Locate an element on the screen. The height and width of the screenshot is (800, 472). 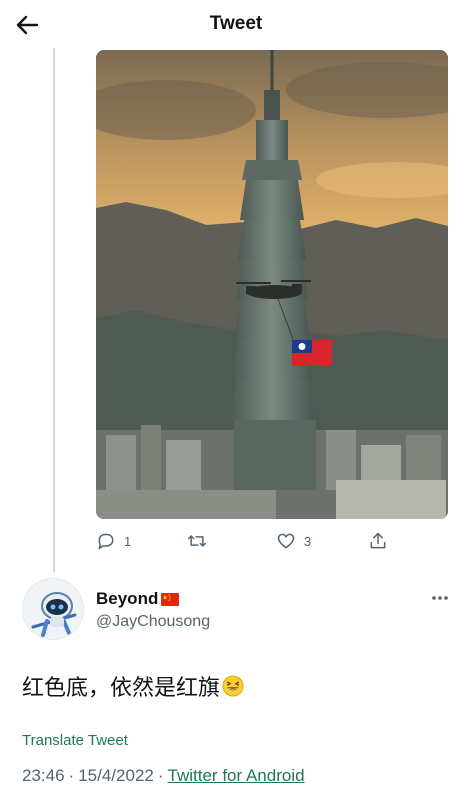
tweet-action-bar: 1 3 is located at coordinates (246, 541).